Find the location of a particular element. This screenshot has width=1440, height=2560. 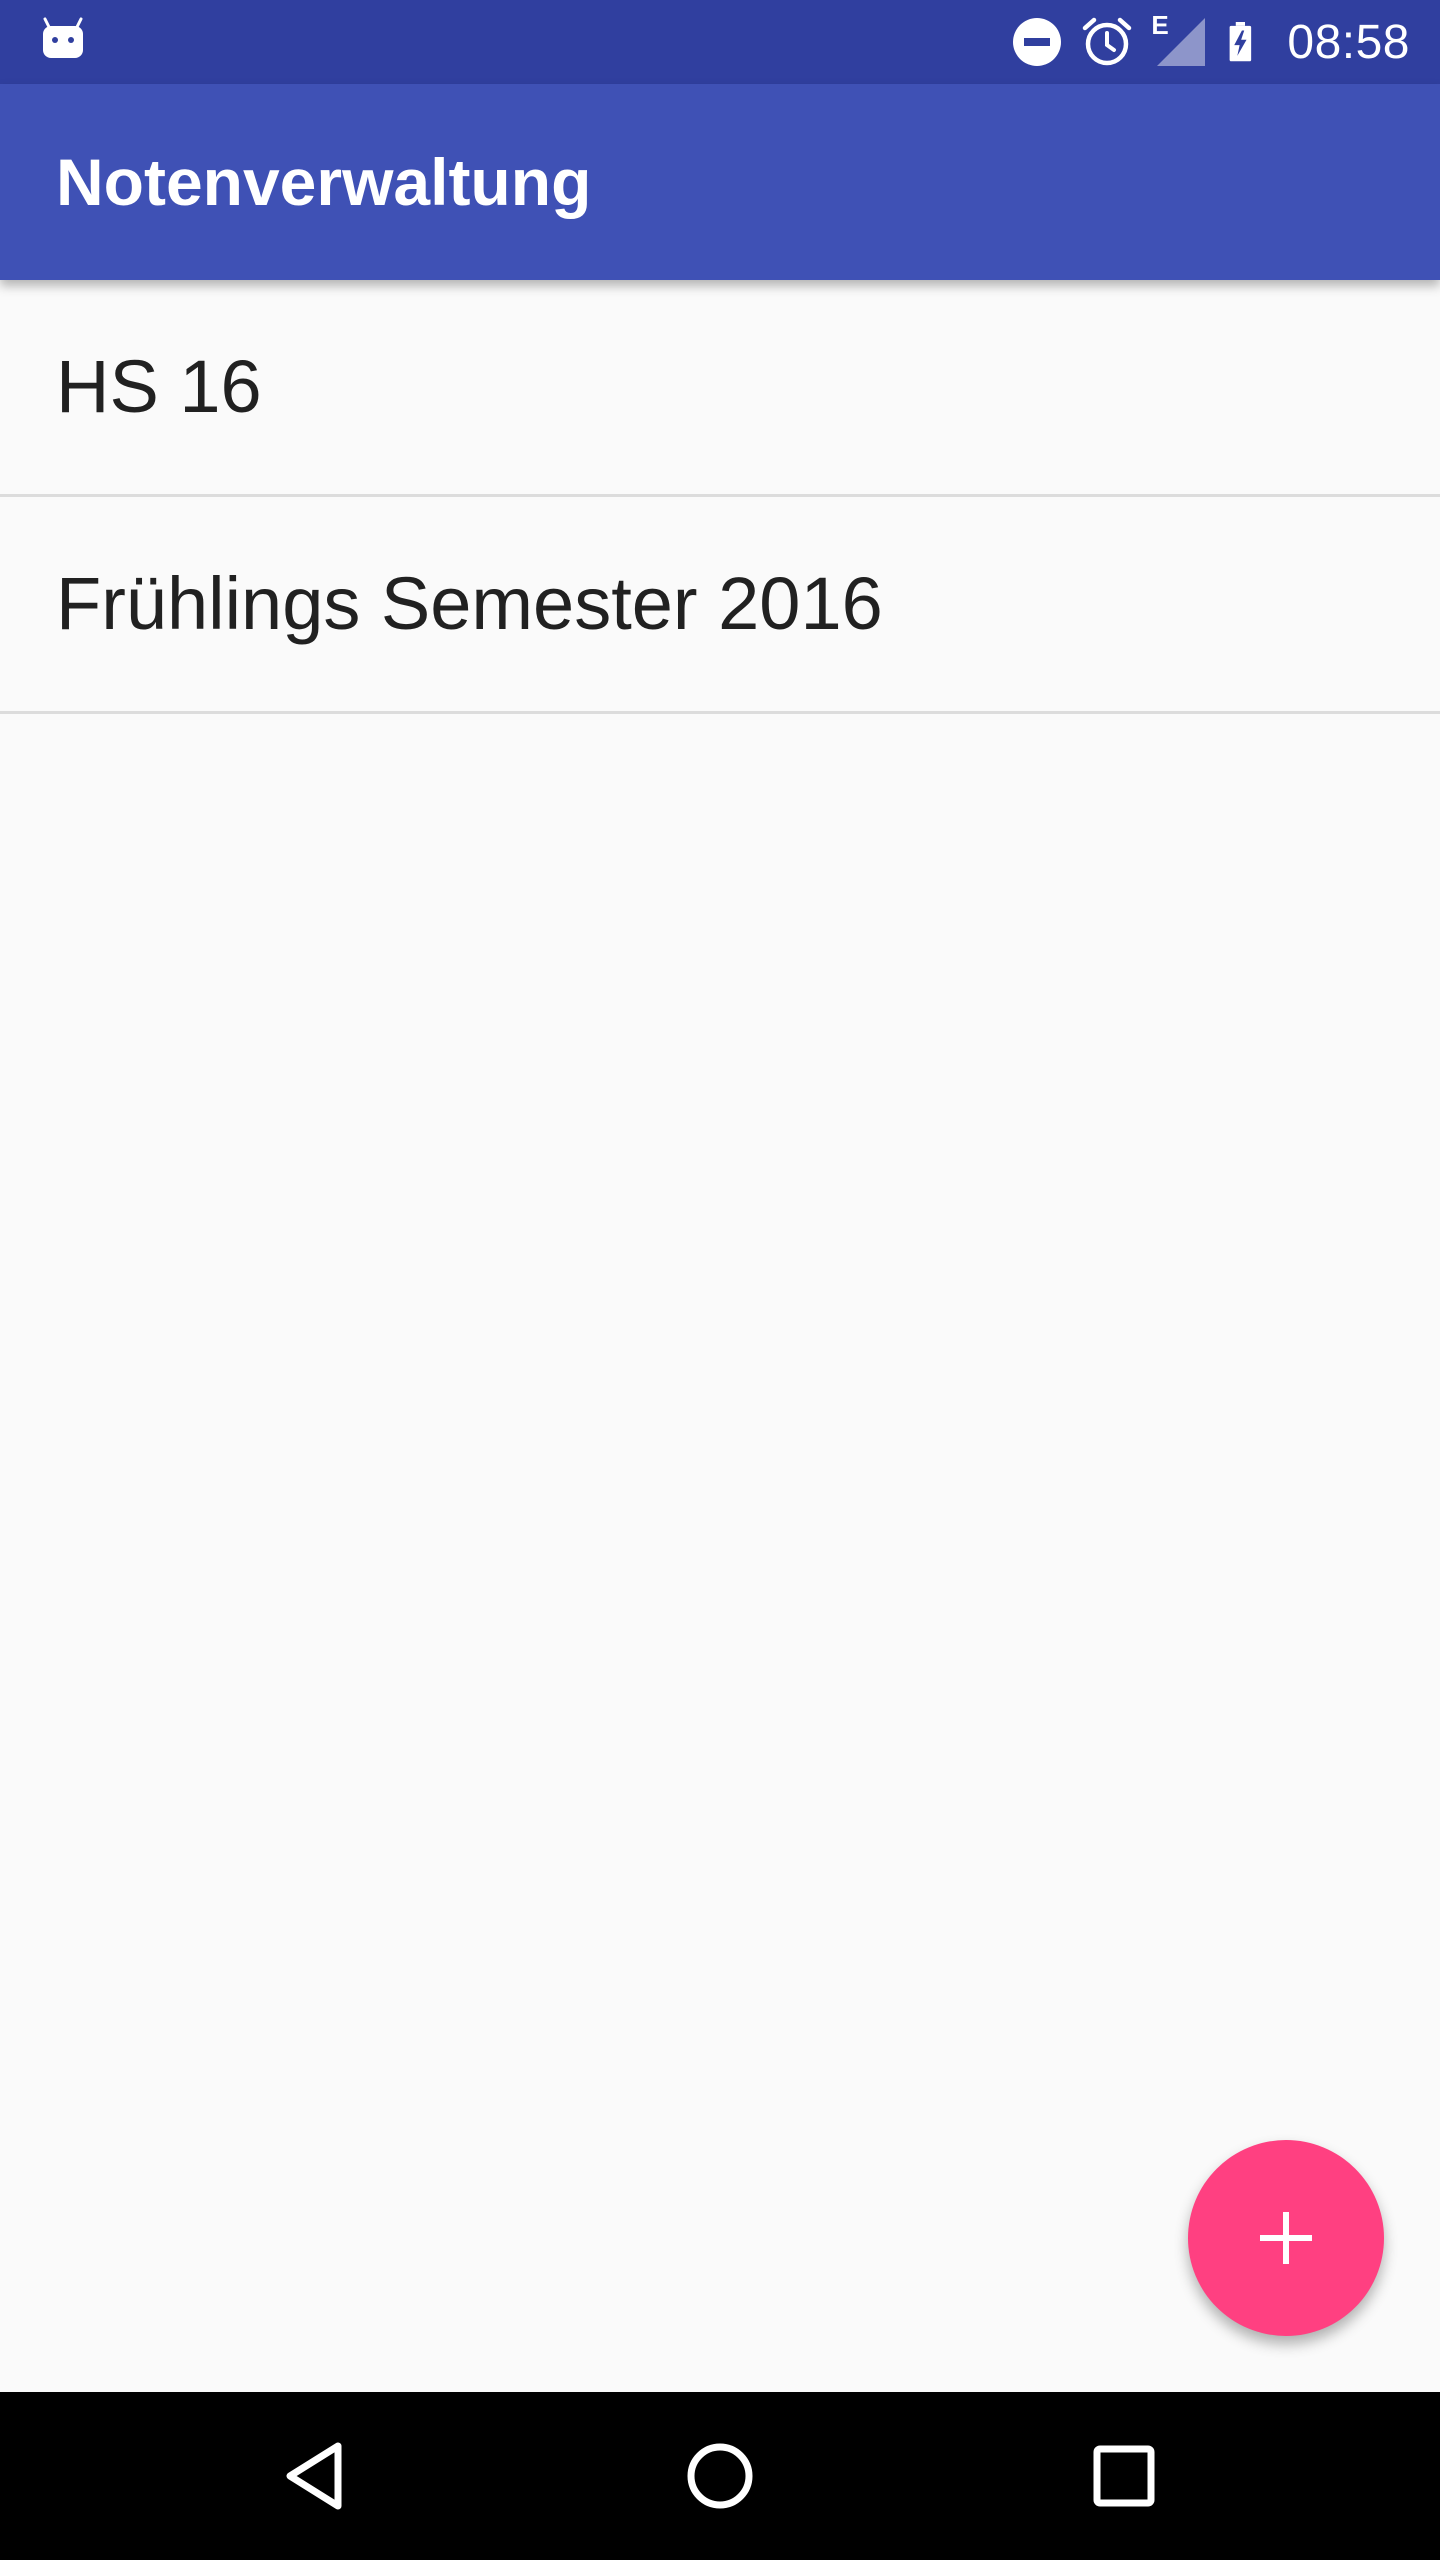

list-item: Frühlings Semester 2016 is located at coordinates (720, 605).